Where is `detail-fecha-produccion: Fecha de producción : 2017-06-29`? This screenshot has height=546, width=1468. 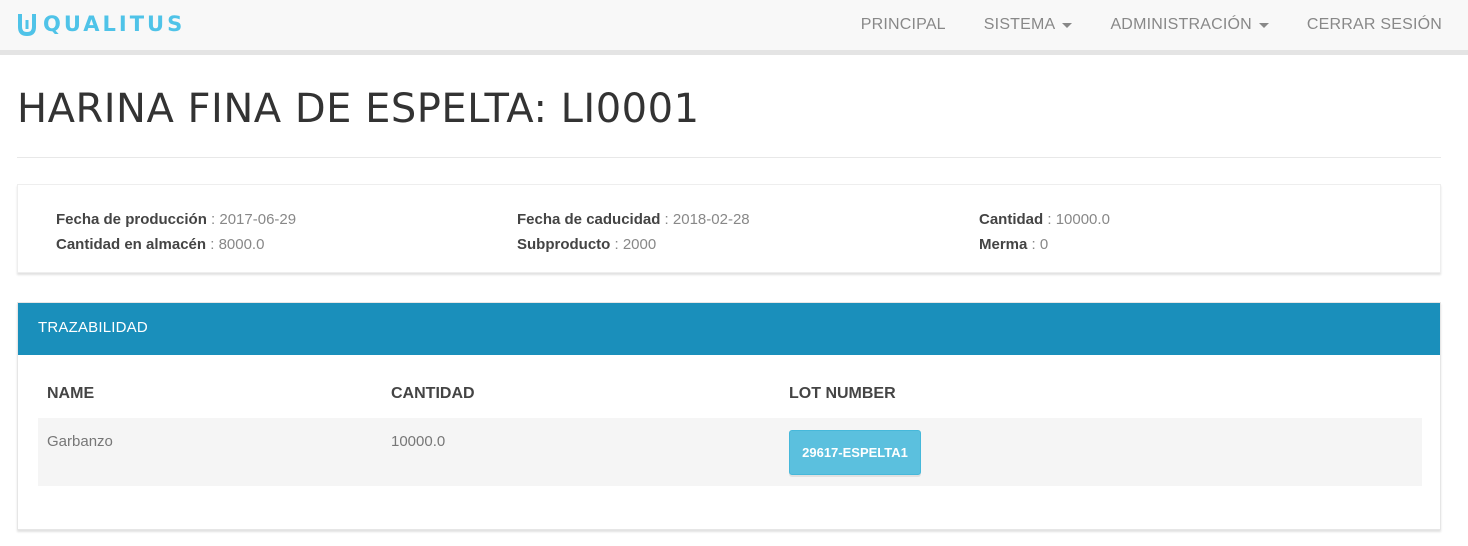
detail-fecha-produccion: Fecha de producción : 2017-06-29 is located at coordinates (176, 219).